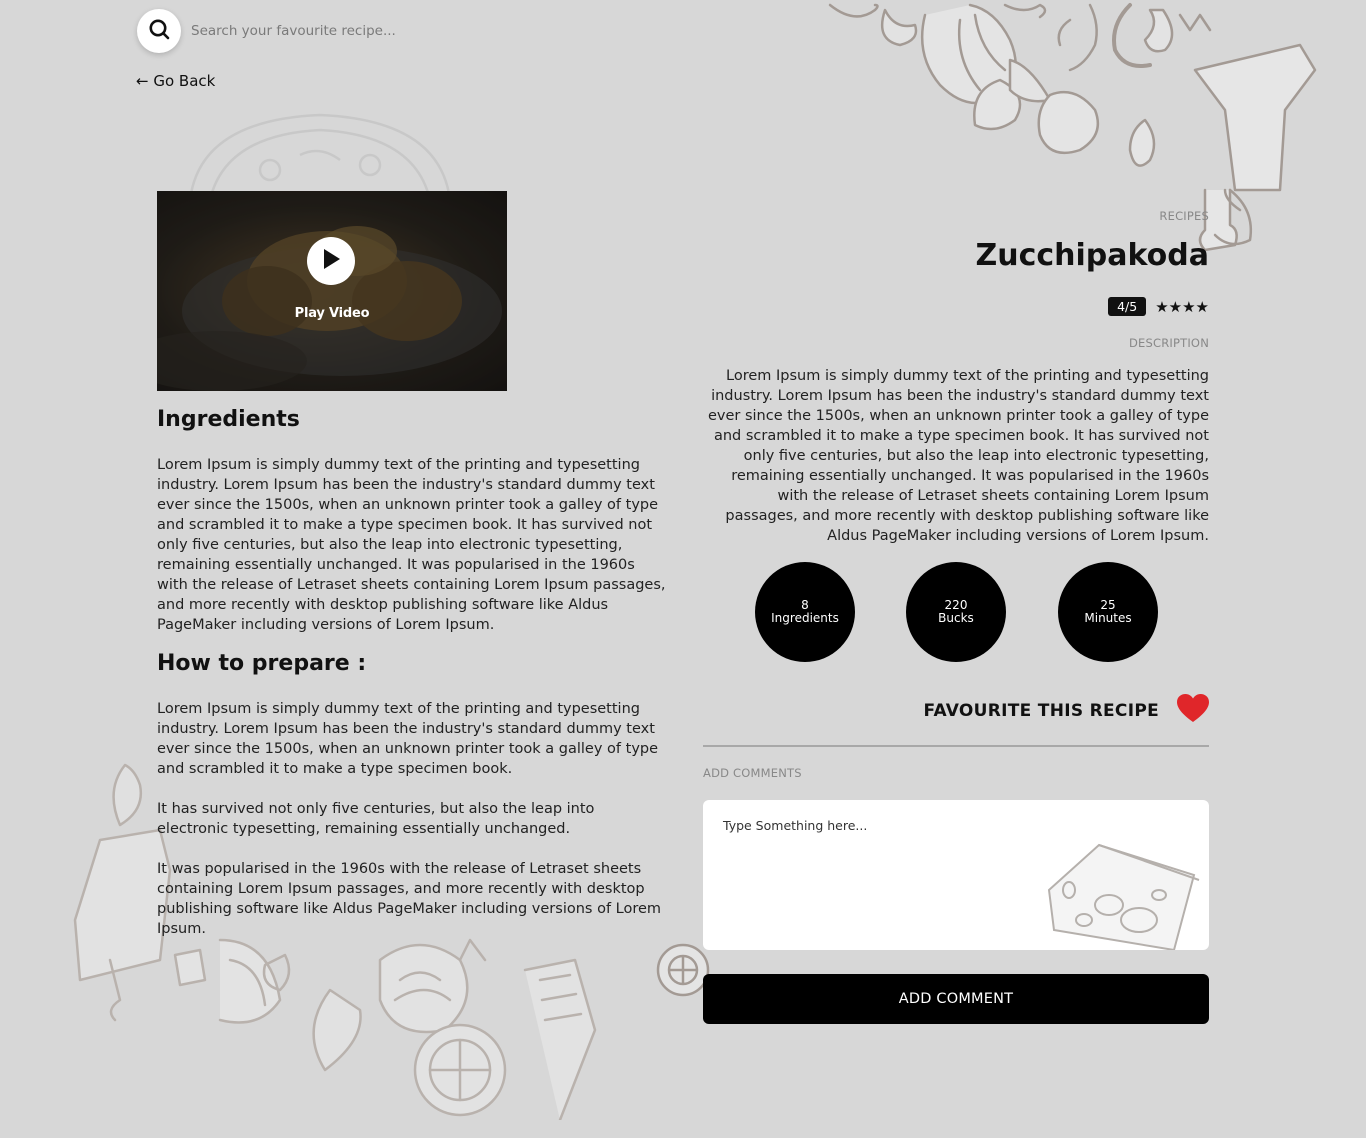 This screenshot has height=1138, width=1366. I want to click on play-button, so click(331, 261).